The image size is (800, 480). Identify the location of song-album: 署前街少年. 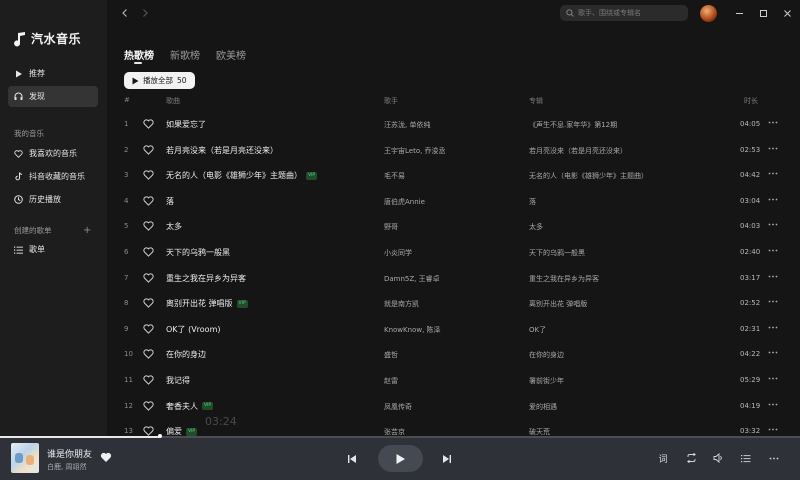
(546, 381).